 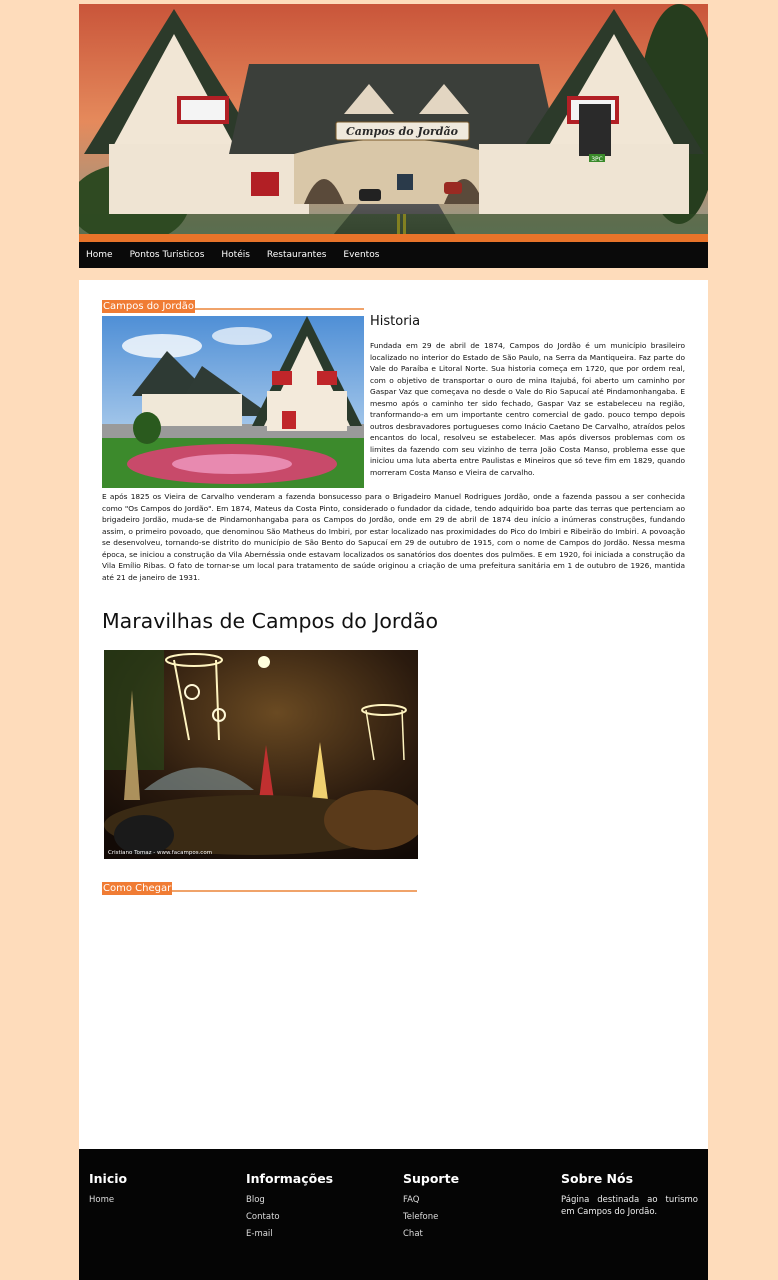 I want to click on header-banner: Campos do Jordão 3PC, so click(x=393, y=122).